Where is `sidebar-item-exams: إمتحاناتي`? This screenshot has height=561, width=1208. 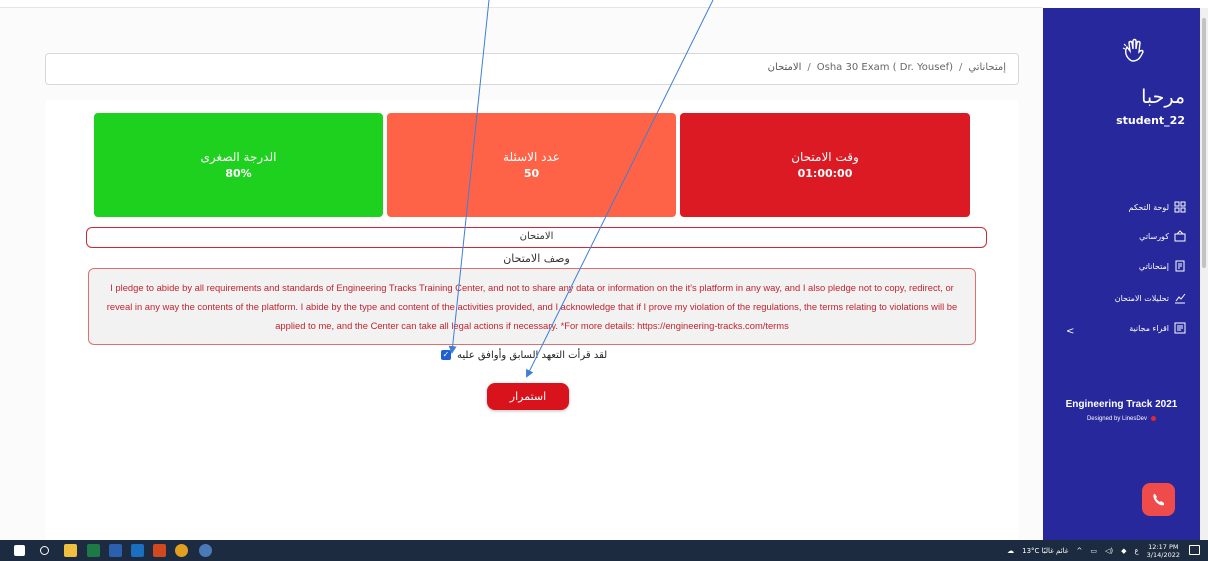 sidebar-item-exams: إمتحاناتي is located at coordinates (1162, 266).